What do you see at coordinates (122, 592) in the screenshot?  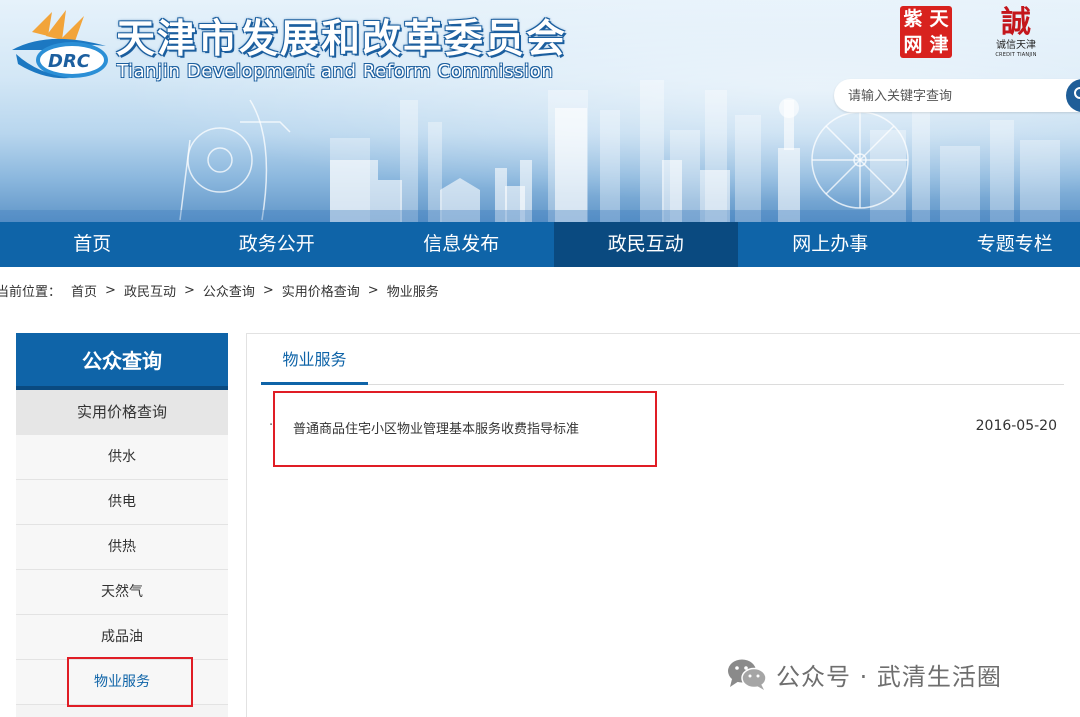 I see `sidebar-item-natural-gas: 天然气` at bounding box center [122, 592].